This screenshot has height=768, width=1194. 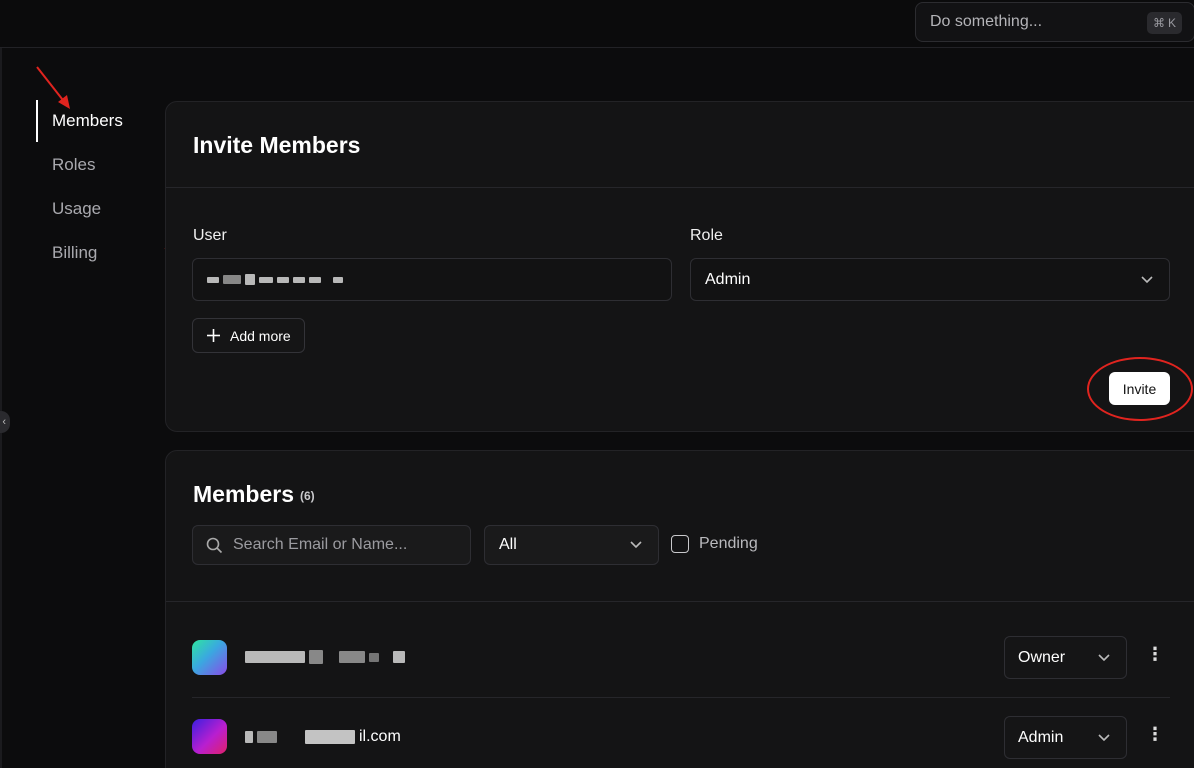 I want to click on shortcut-key: K, so click(x=1171, y=23).